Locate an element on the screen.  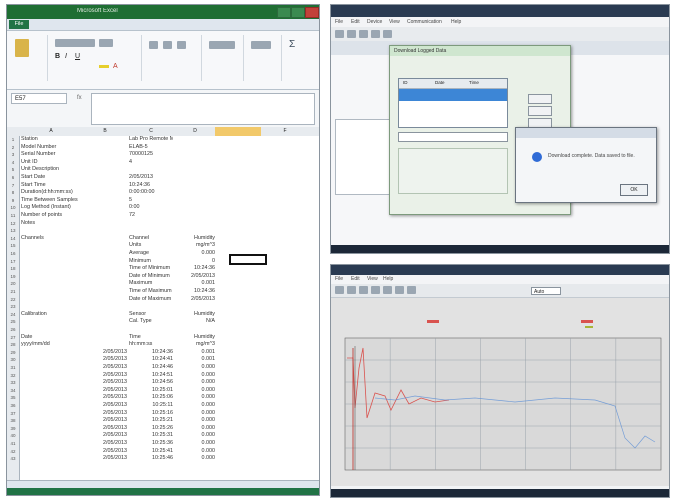
cell-a: Station is located at coordinates (51, 140).